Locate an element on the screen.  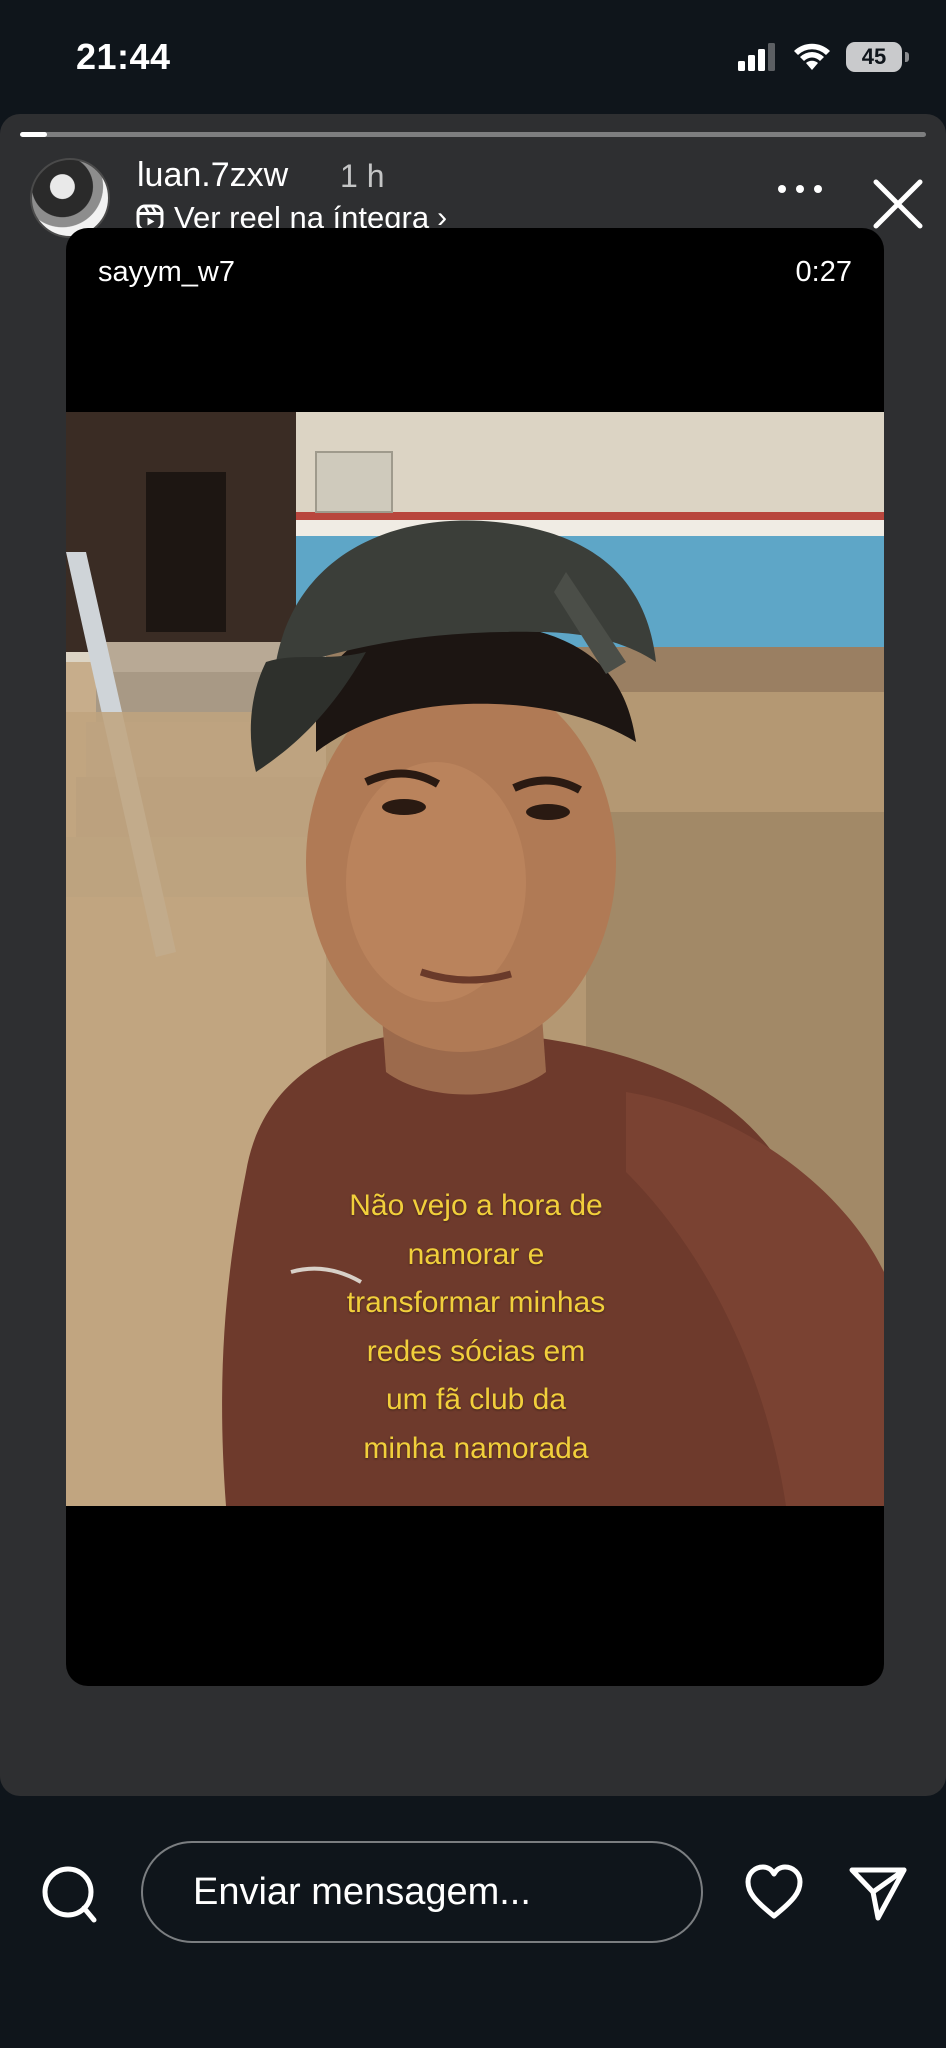
battery-level: 45 is located at coordinates (874, 56).